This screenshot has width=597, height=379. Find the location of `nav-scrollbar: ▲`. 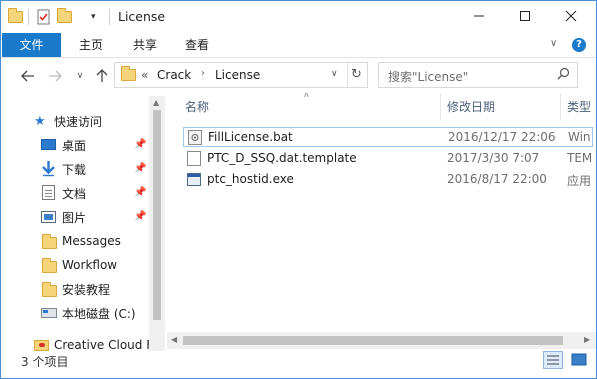

nav-scrollbar: ▲ is located at coordinates (157, 224).